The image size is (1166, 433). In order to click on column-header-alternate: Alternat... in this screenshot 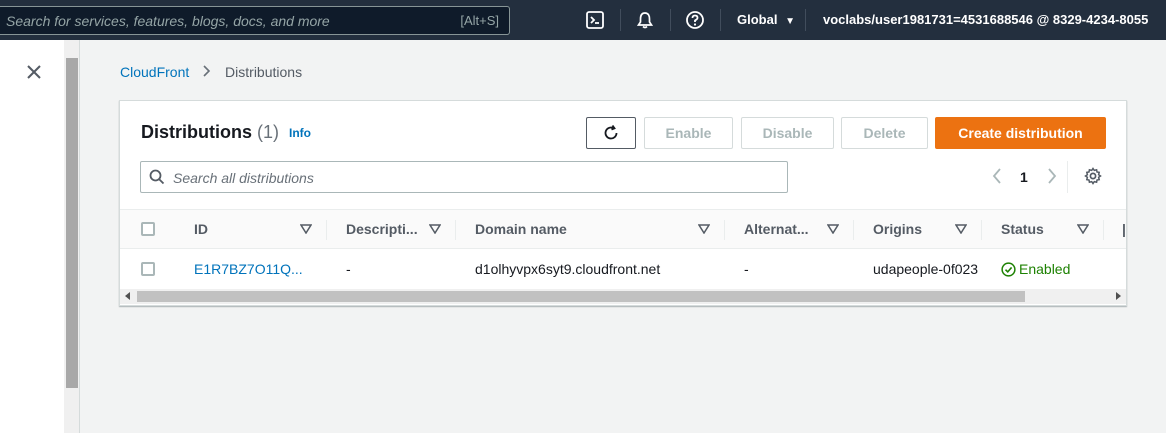, I will do `click(776, 229)`.